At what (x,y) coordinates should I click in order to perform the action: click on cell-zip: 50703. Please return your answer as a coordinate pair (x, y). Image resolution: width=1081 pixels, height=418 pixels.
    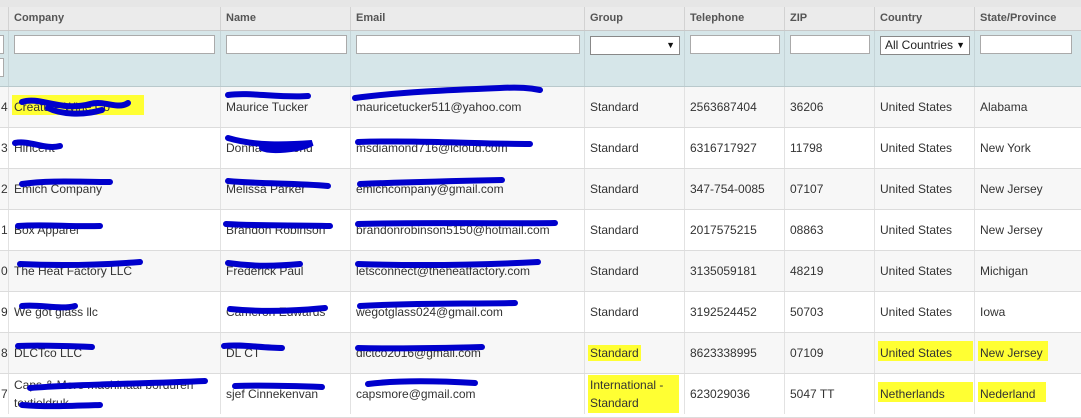
    Looking at the image, I should click on (830, 312).